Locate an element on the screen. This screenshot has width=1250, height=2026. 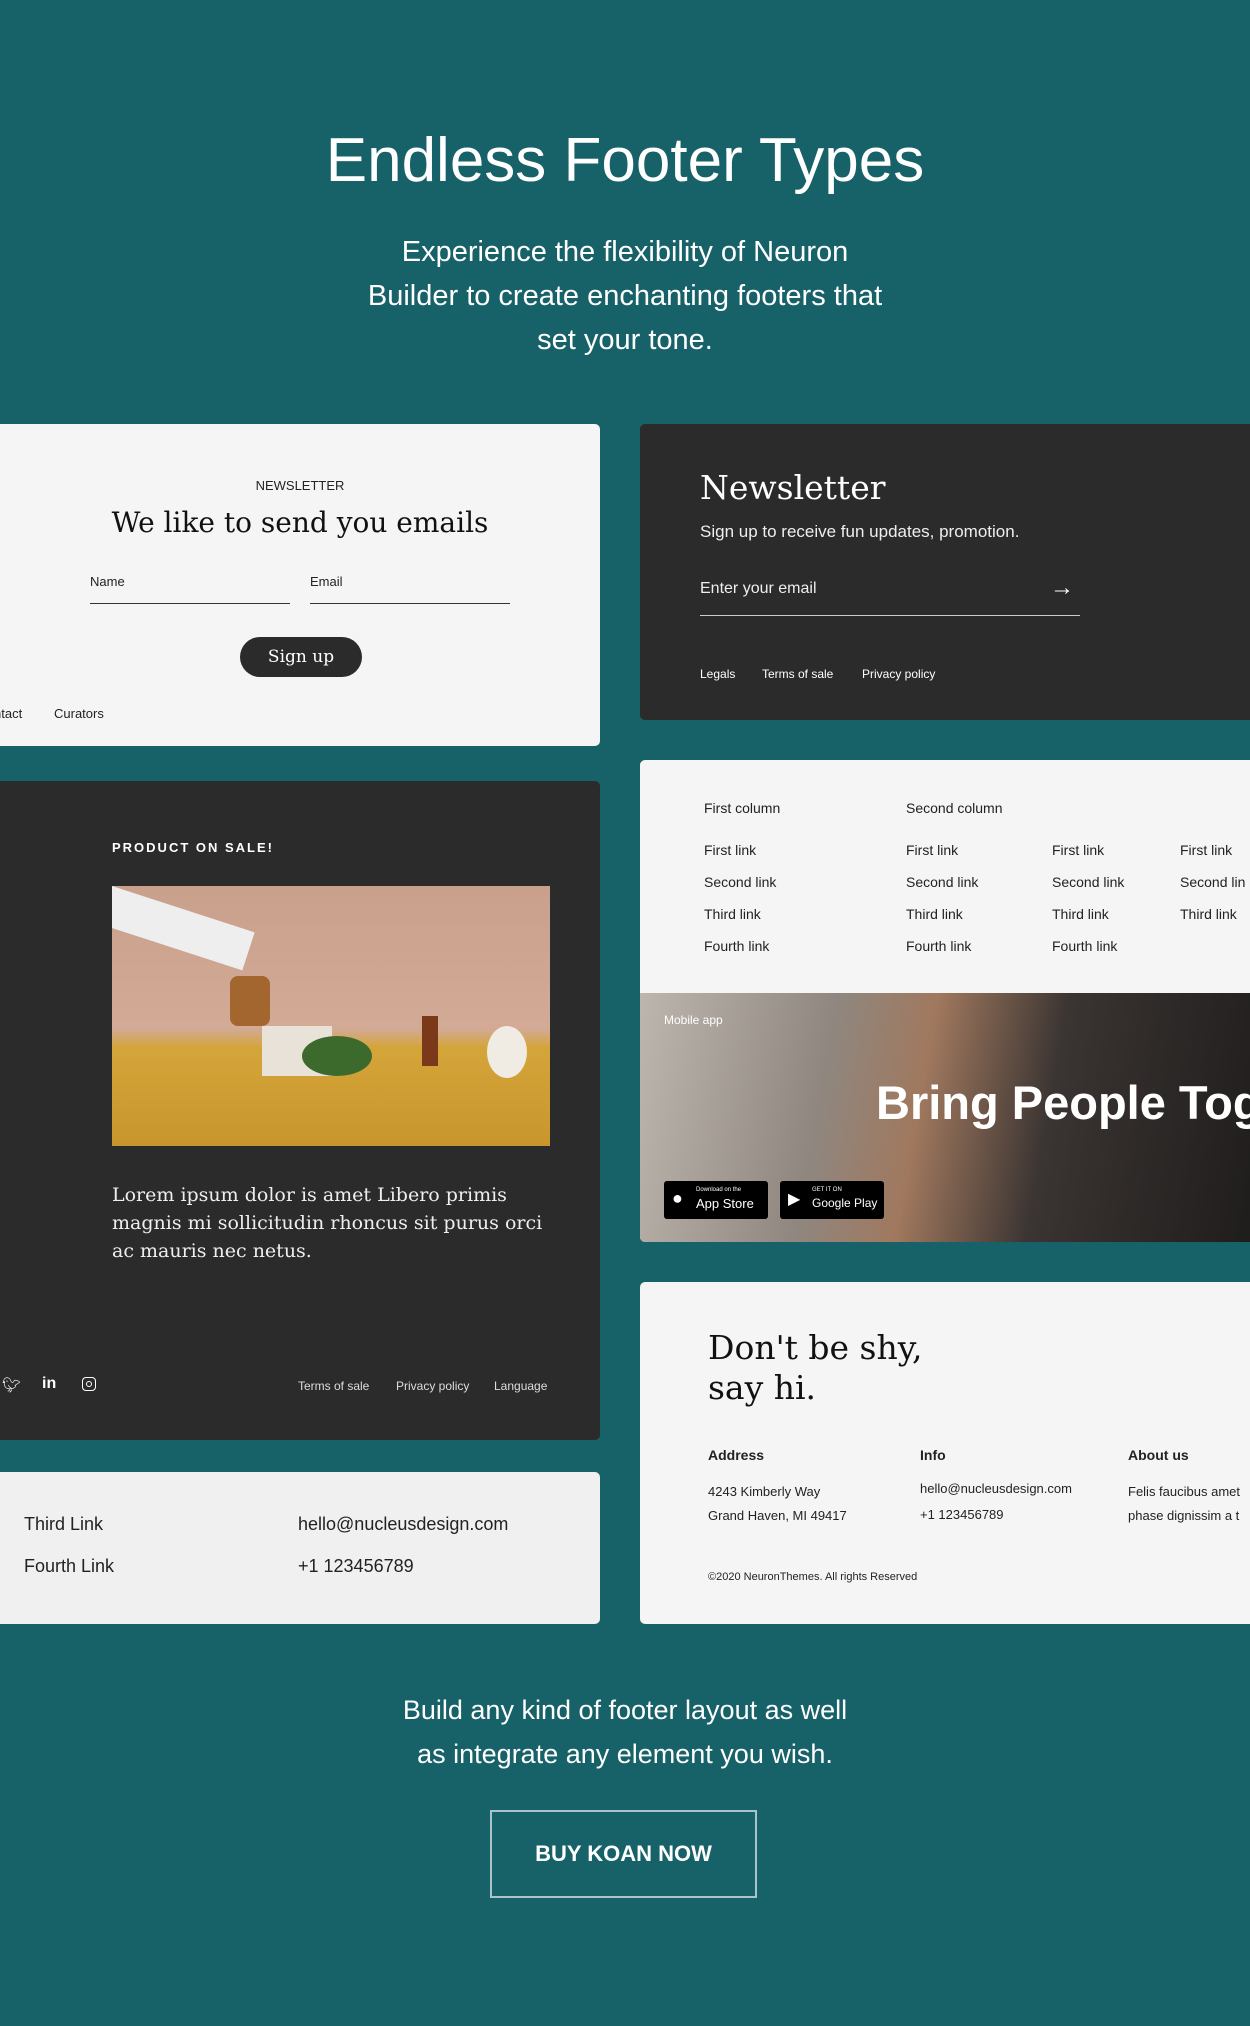
column-heading: First column is located at coordinates (742, 808).